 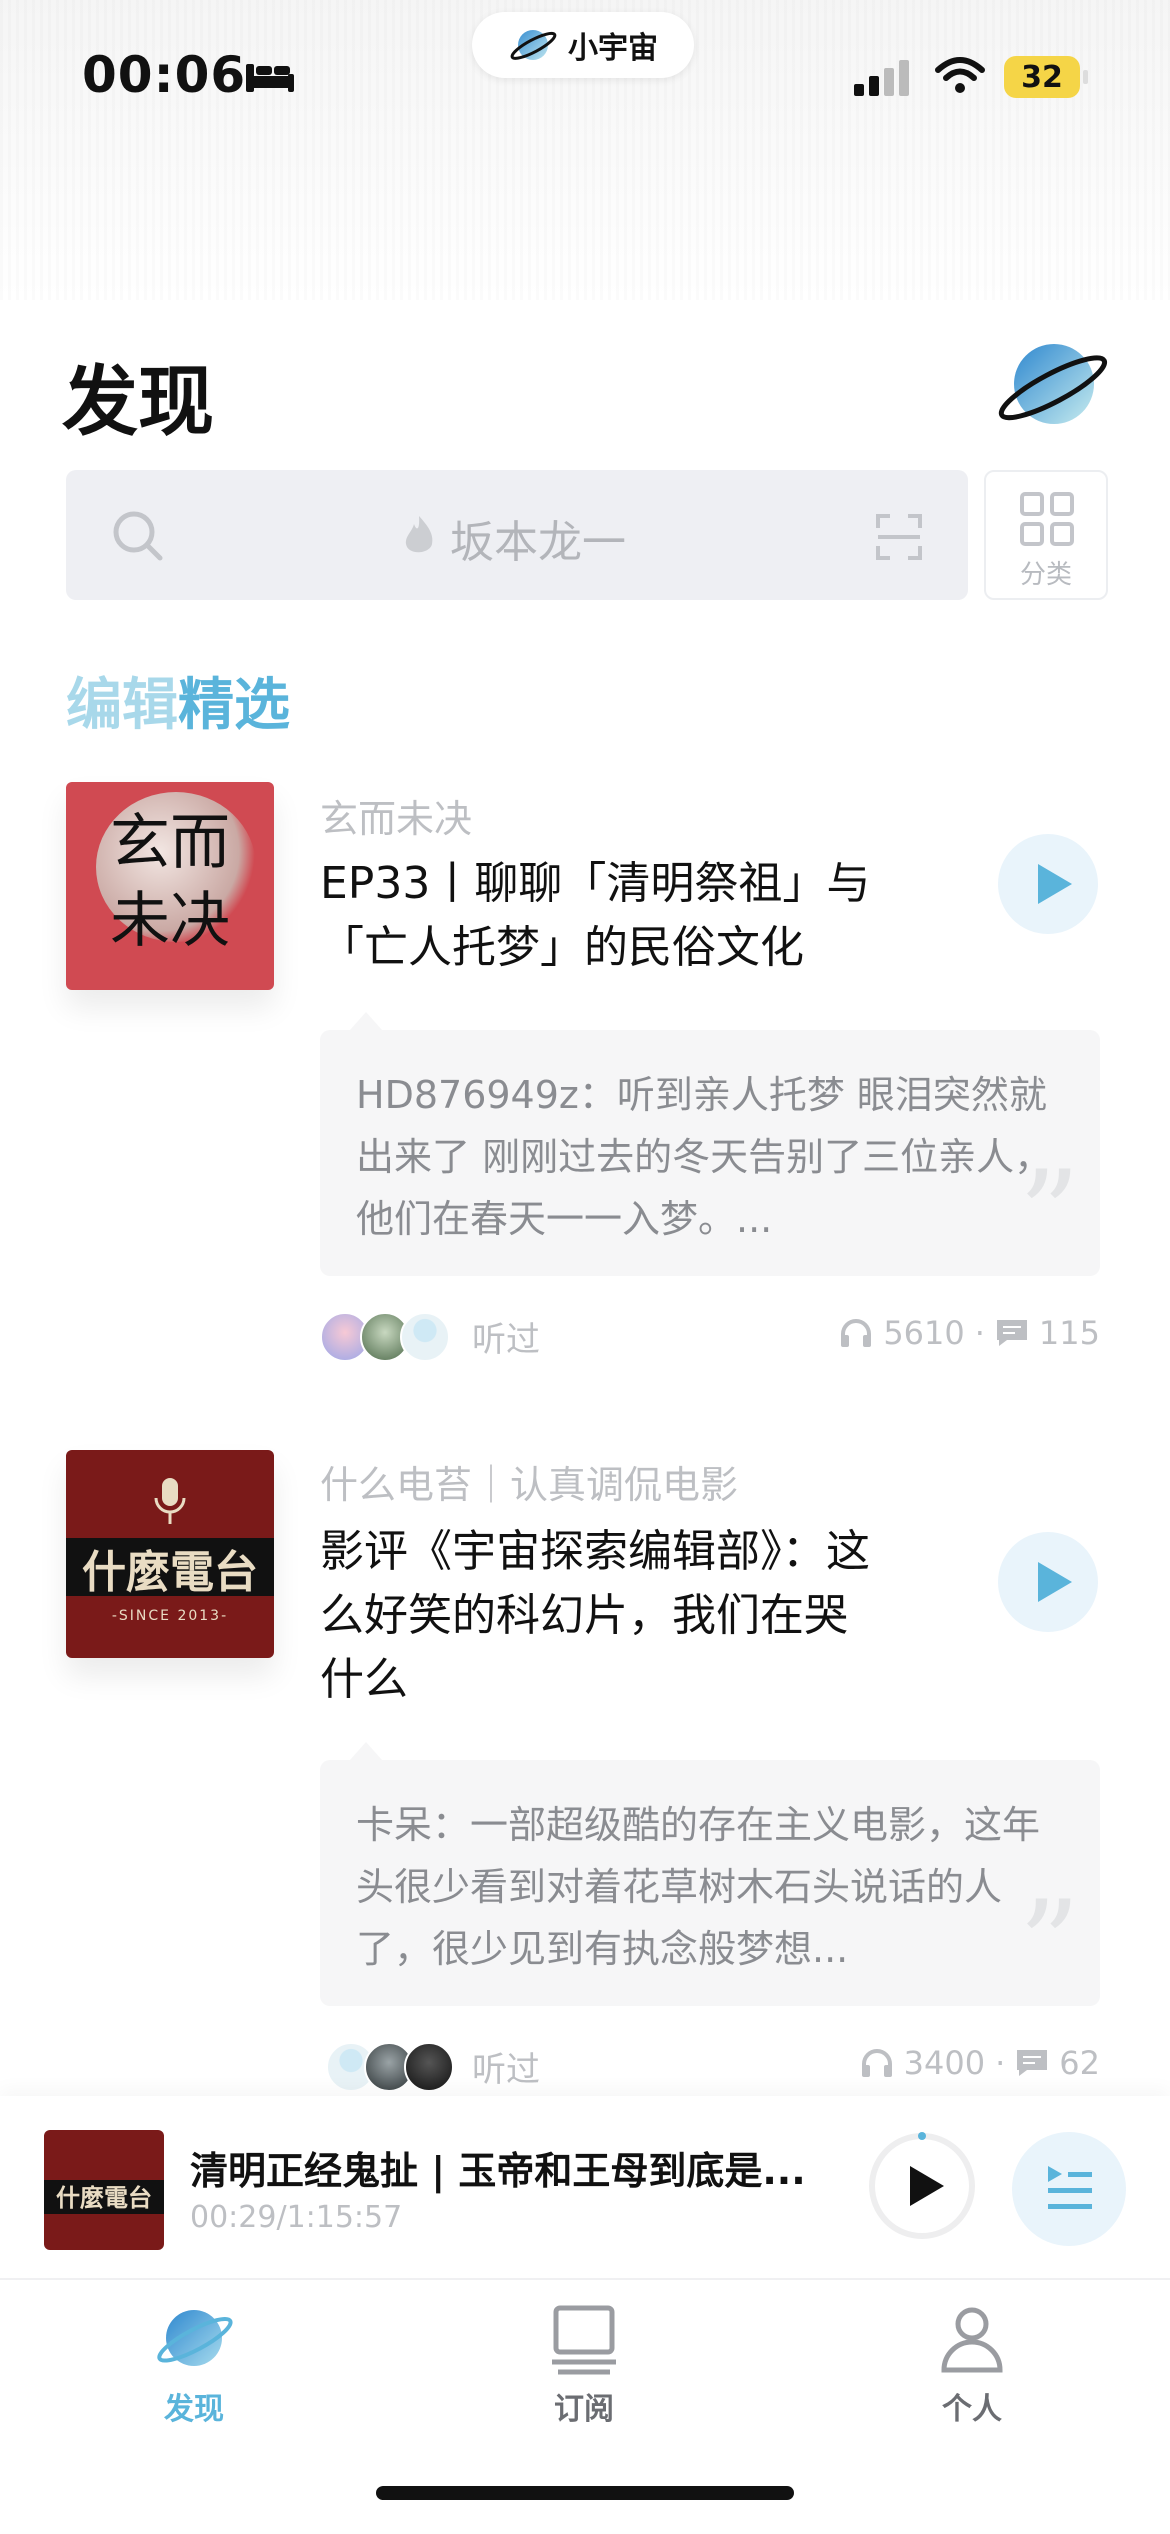 I want to click on grid-icon, so click(x=1047, y=519).